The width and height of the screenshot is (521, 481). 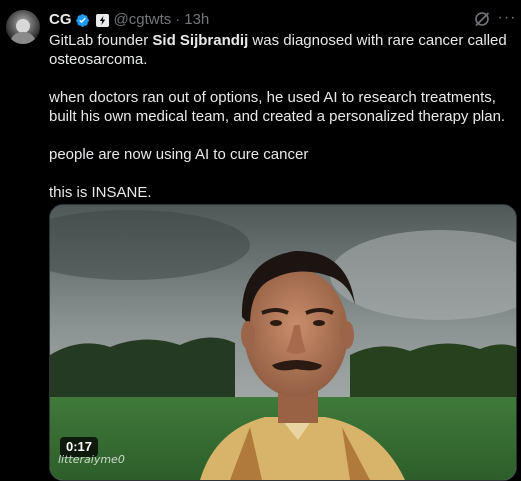 I want to click on timestamp: 13h, so click(x=196, y=20).